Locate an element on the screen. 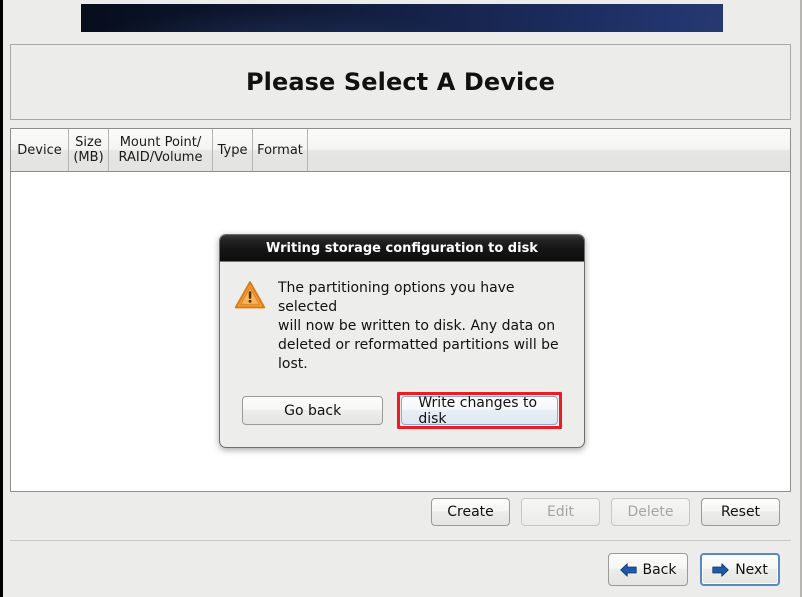 Image resolution: width=802 pixels, height=597 pixels. column-header-size: Size (MB) is located at coordinates (89, 150).